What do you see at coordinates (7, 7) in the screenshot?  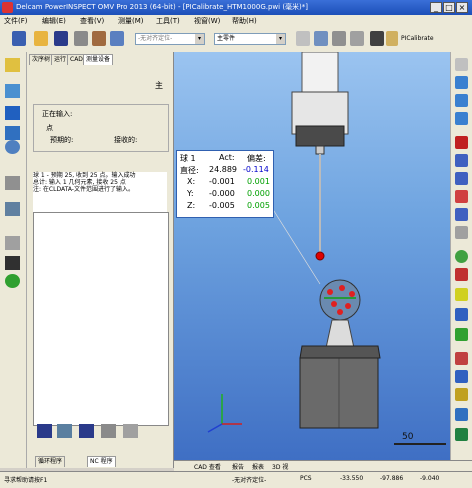 I see `app-icon` at bounding box center [7, 7].